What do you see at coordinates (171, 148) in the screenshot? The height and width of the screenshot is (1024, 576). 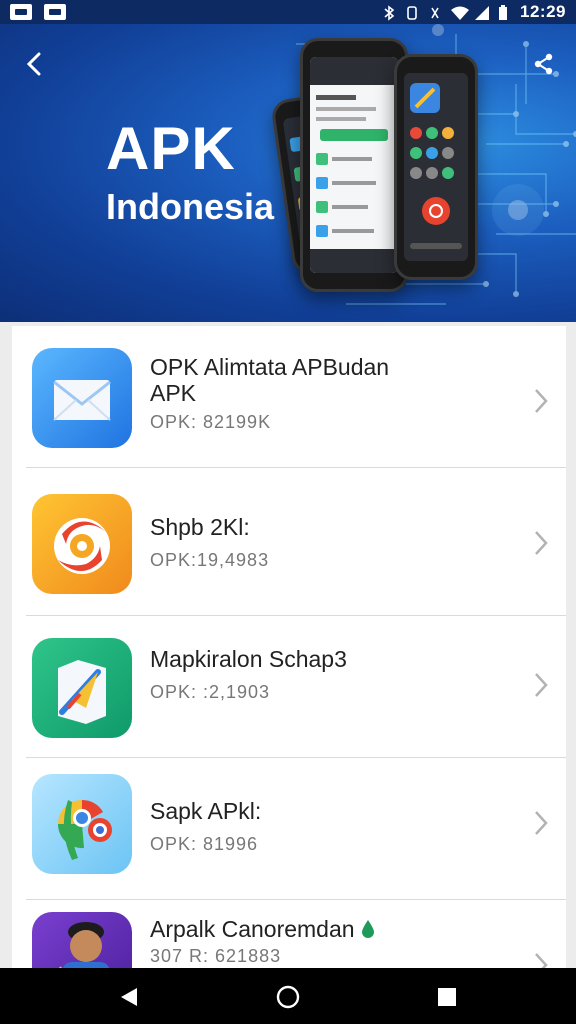 I see `page-title: APK` at bounding box center [171, 148].